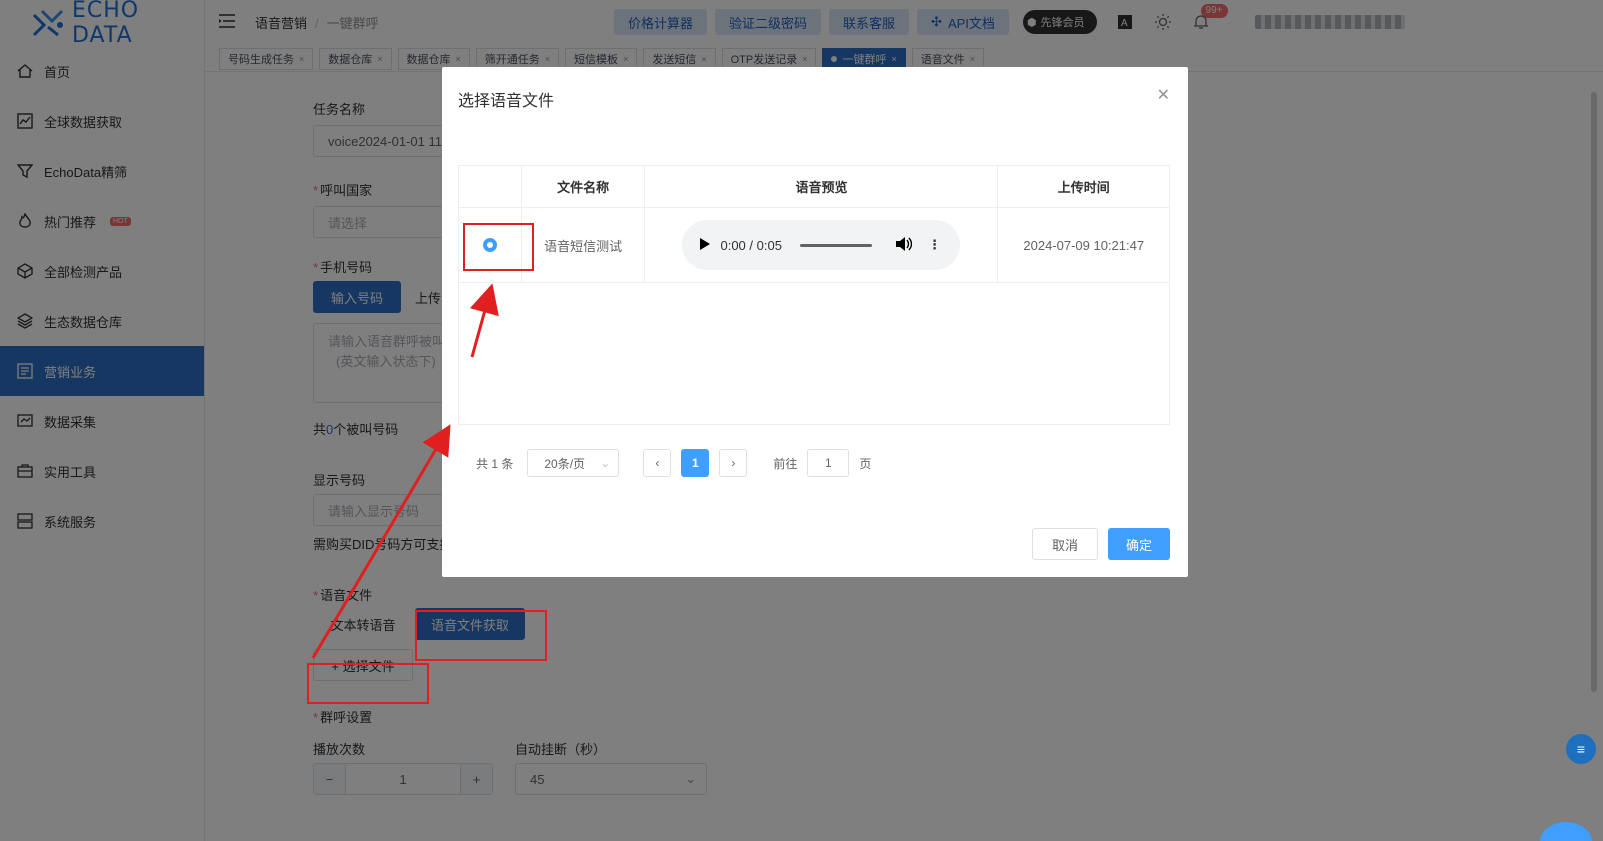 This screenshot has width=1603, height=841. What do you see at coordinates (584, 245) in the screenshot?
I see `file-name-cell: 语音短信测试` at bounding box center [584, 245].